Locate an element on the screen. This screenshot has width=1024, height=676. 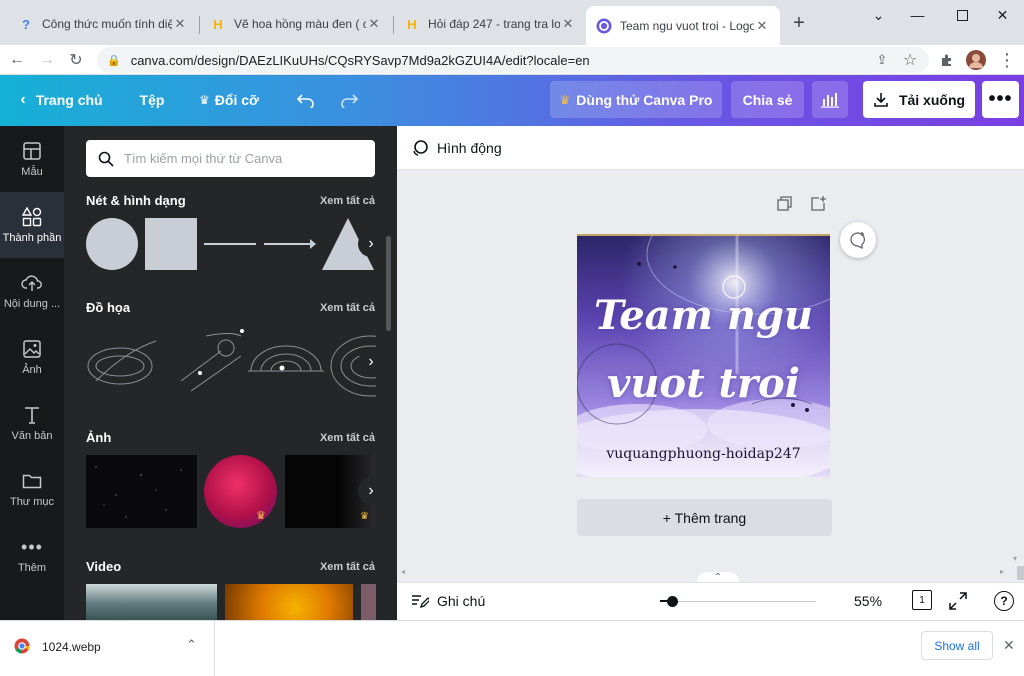
square-shape is located at coordinates (171, 244).